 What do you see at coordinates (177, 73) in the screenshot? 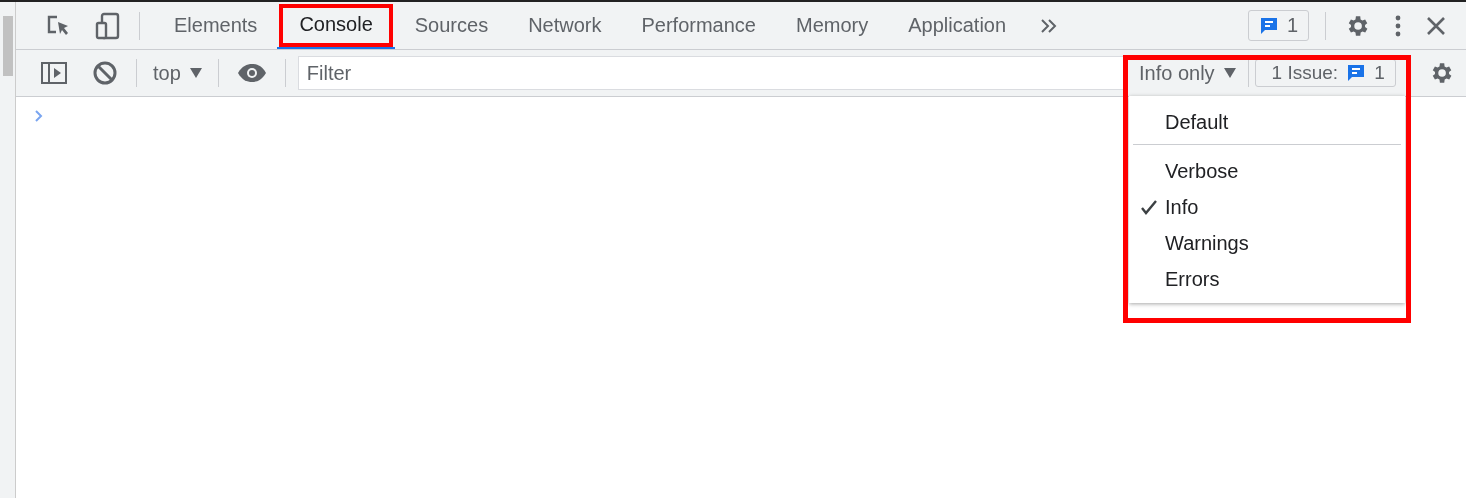
I see `context-dropdown: top` at bounding box center [177, 73].